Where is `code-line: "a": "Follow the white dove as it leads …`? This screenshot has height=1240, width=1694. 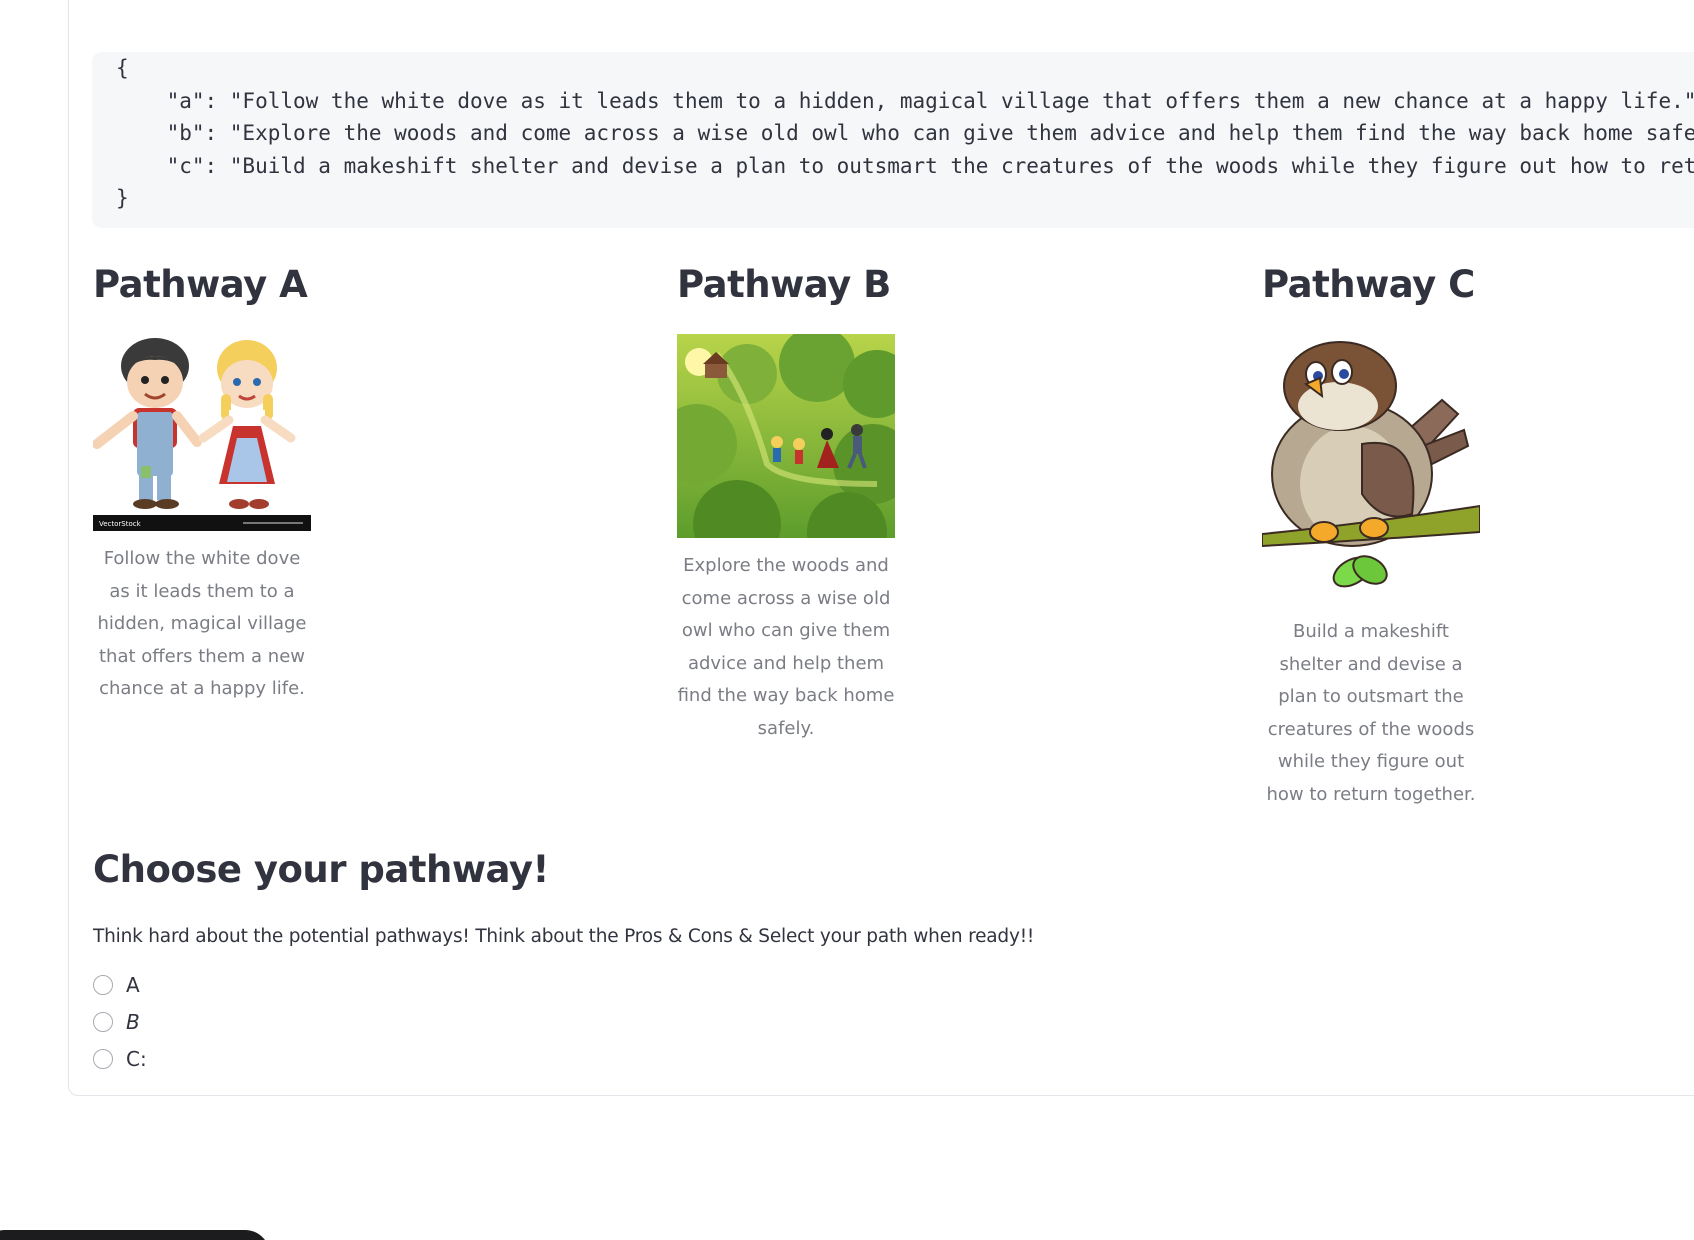
code-line: "a": "Follow the white dove as it leads … is located at coordinates (905, 100).